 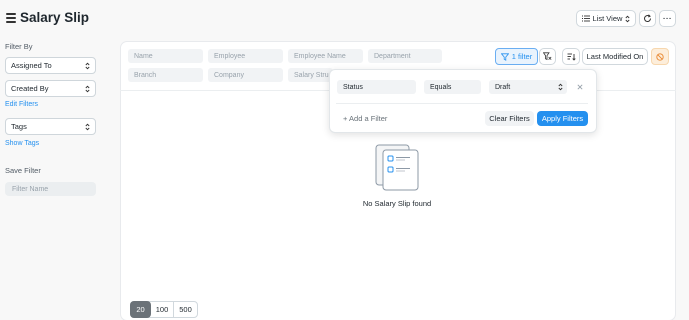 I want to click on tags-select: Tags, so click(x=50, y=126).